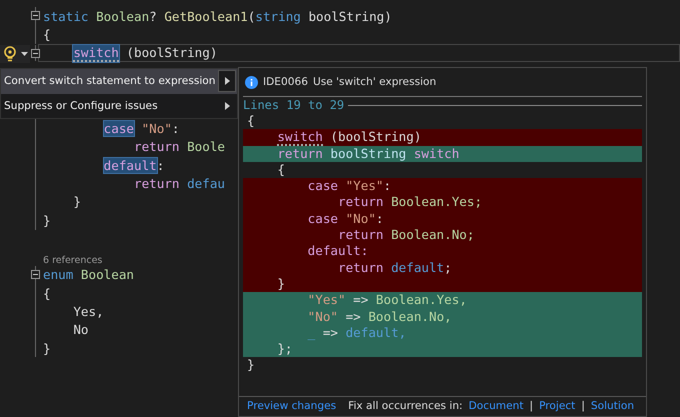 This screenshot has height=417, width=680. Describe the element at coordinates (278, 16) in the screenshot. I see `code-token: string` at that location.